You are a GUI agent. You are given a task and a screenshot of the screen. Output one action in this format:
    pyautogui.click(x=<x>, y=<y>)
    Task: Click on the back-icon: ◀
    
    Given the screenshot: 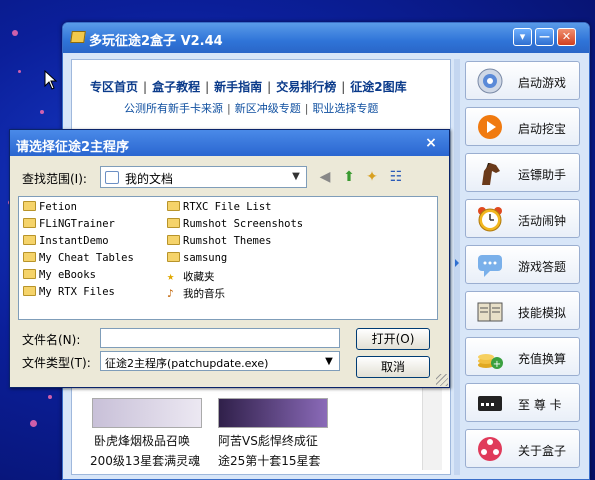 What is the action you would take?
    pyautogui.click(x=325, y=177)
    